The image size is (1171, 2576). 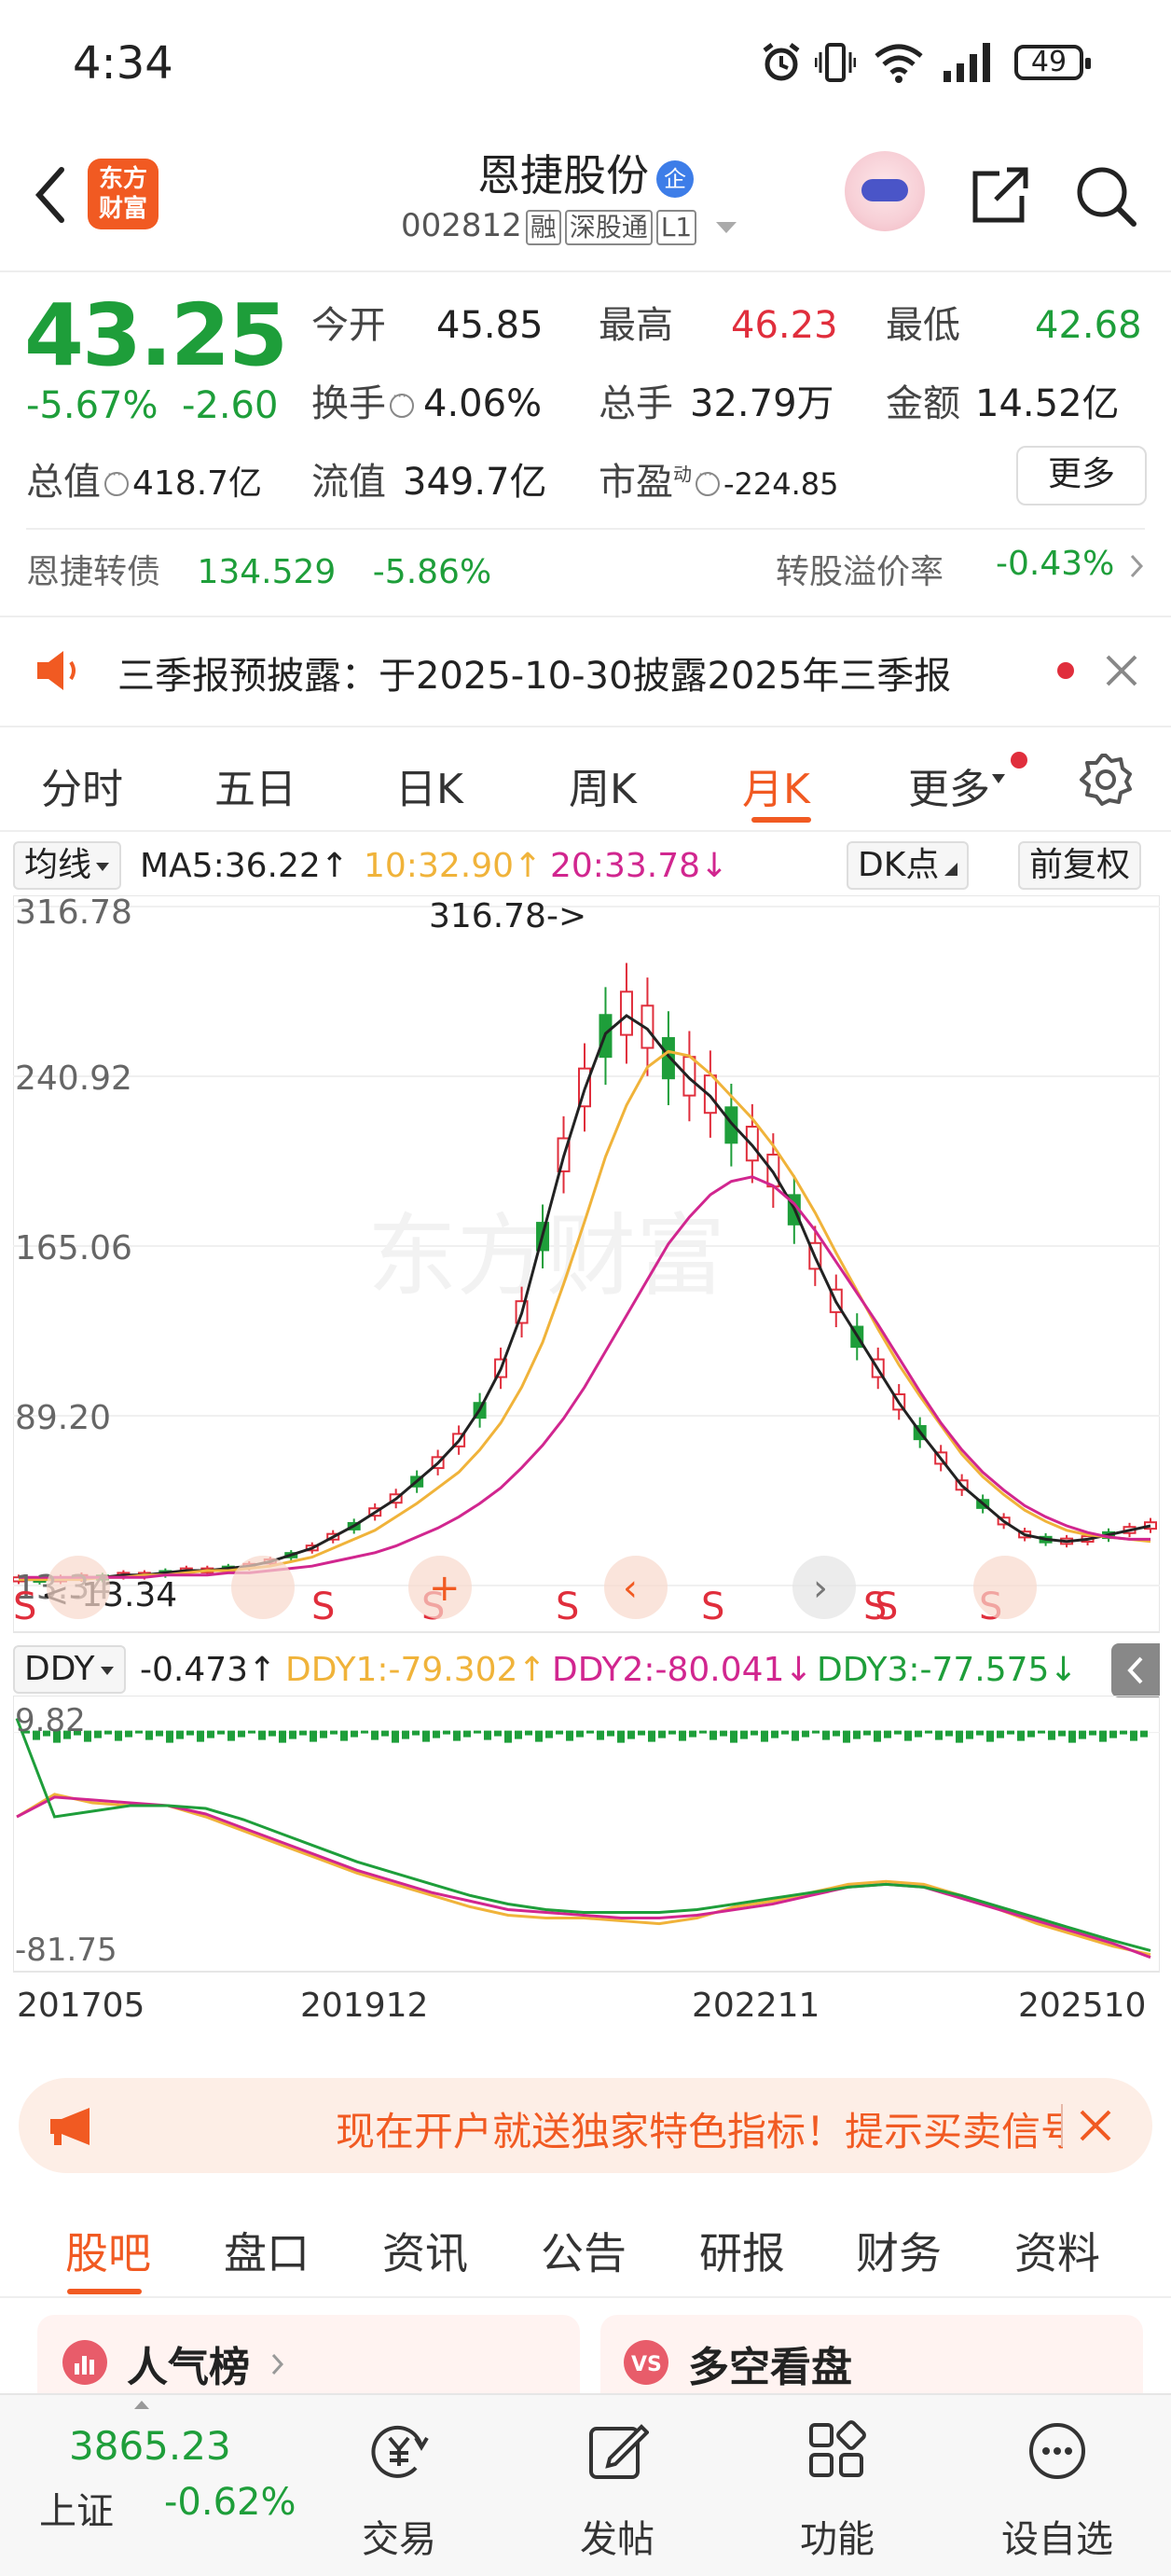 I want to click on date-axis: 201705 201912 202211 202510, so click(x=586, y=2015).